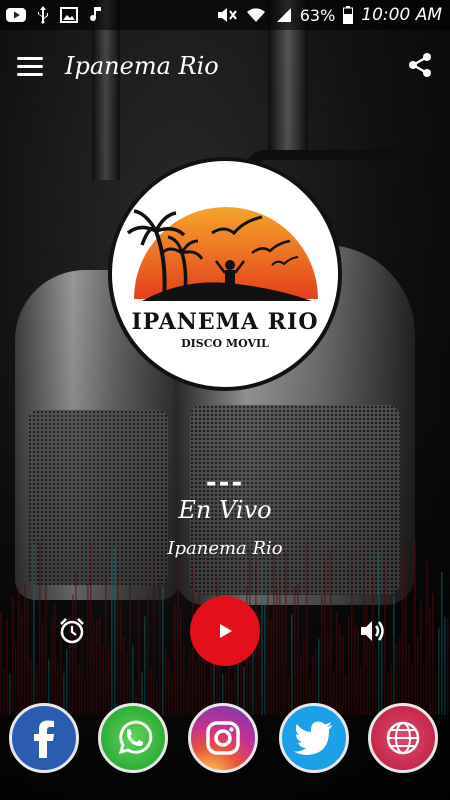 Image resolution: width=450 pixels, height=800 pixels. What do you see at coordinates (16, 15) in the screenshot?
I see `youtube-icon` at bounding box center [16, 15].